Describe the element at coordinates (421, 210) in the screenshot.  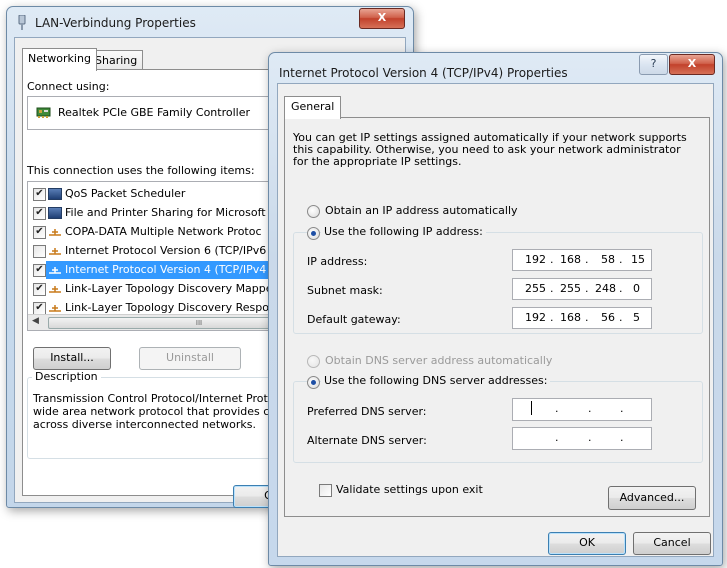
I see `obtain-ip-auto-label: Obtain an IP address automatically` at that location.